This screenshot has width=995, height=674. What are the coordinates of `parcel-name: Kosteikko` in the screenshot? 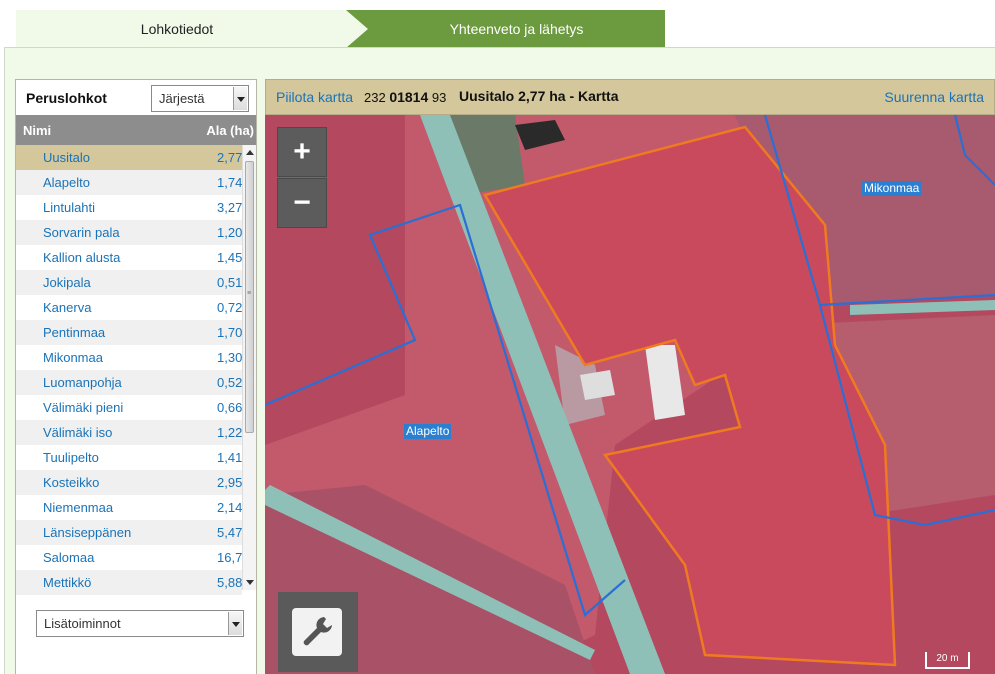 It's located at (71, 482).